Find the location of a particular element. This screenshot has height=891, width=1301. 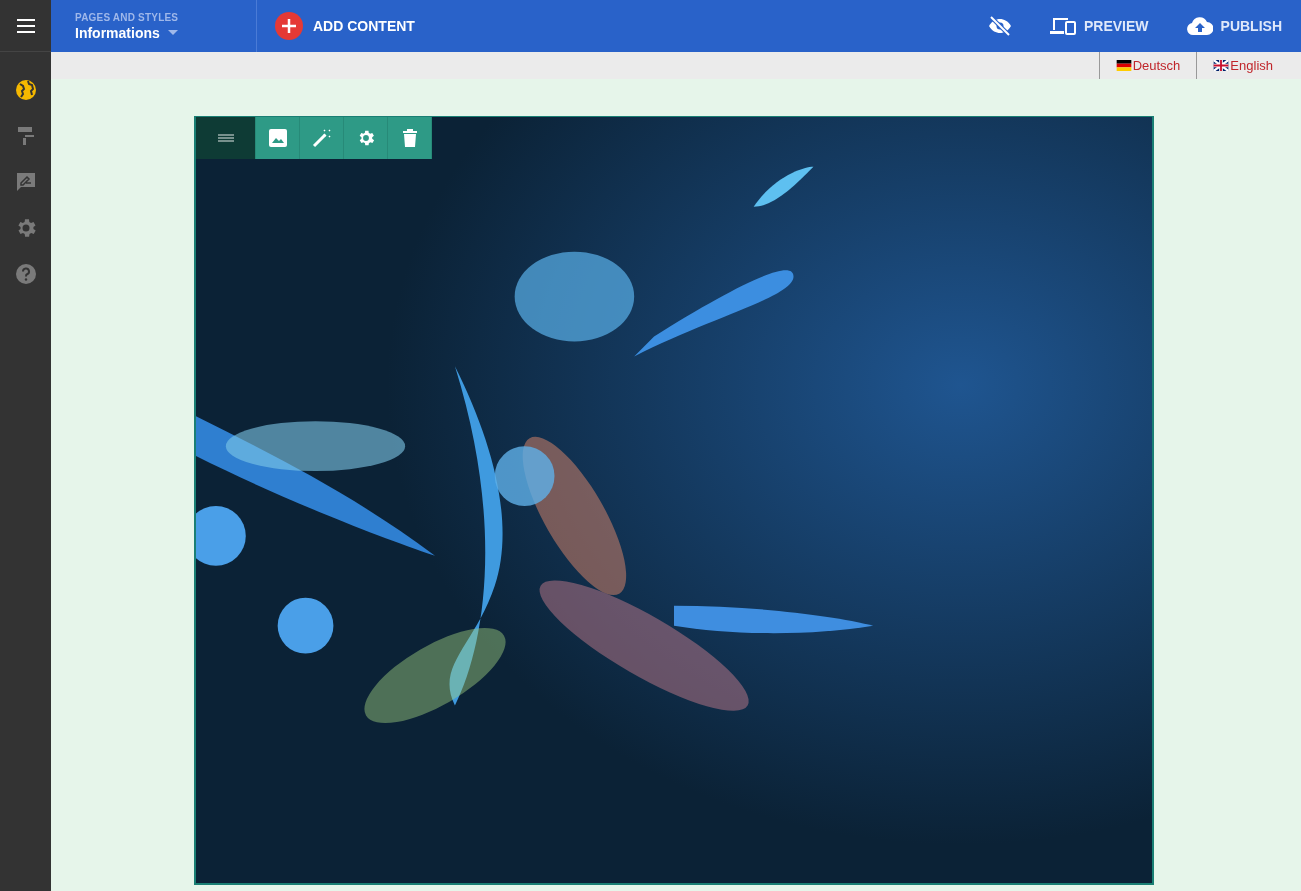

settings-button is located at coordinates (366, 138).